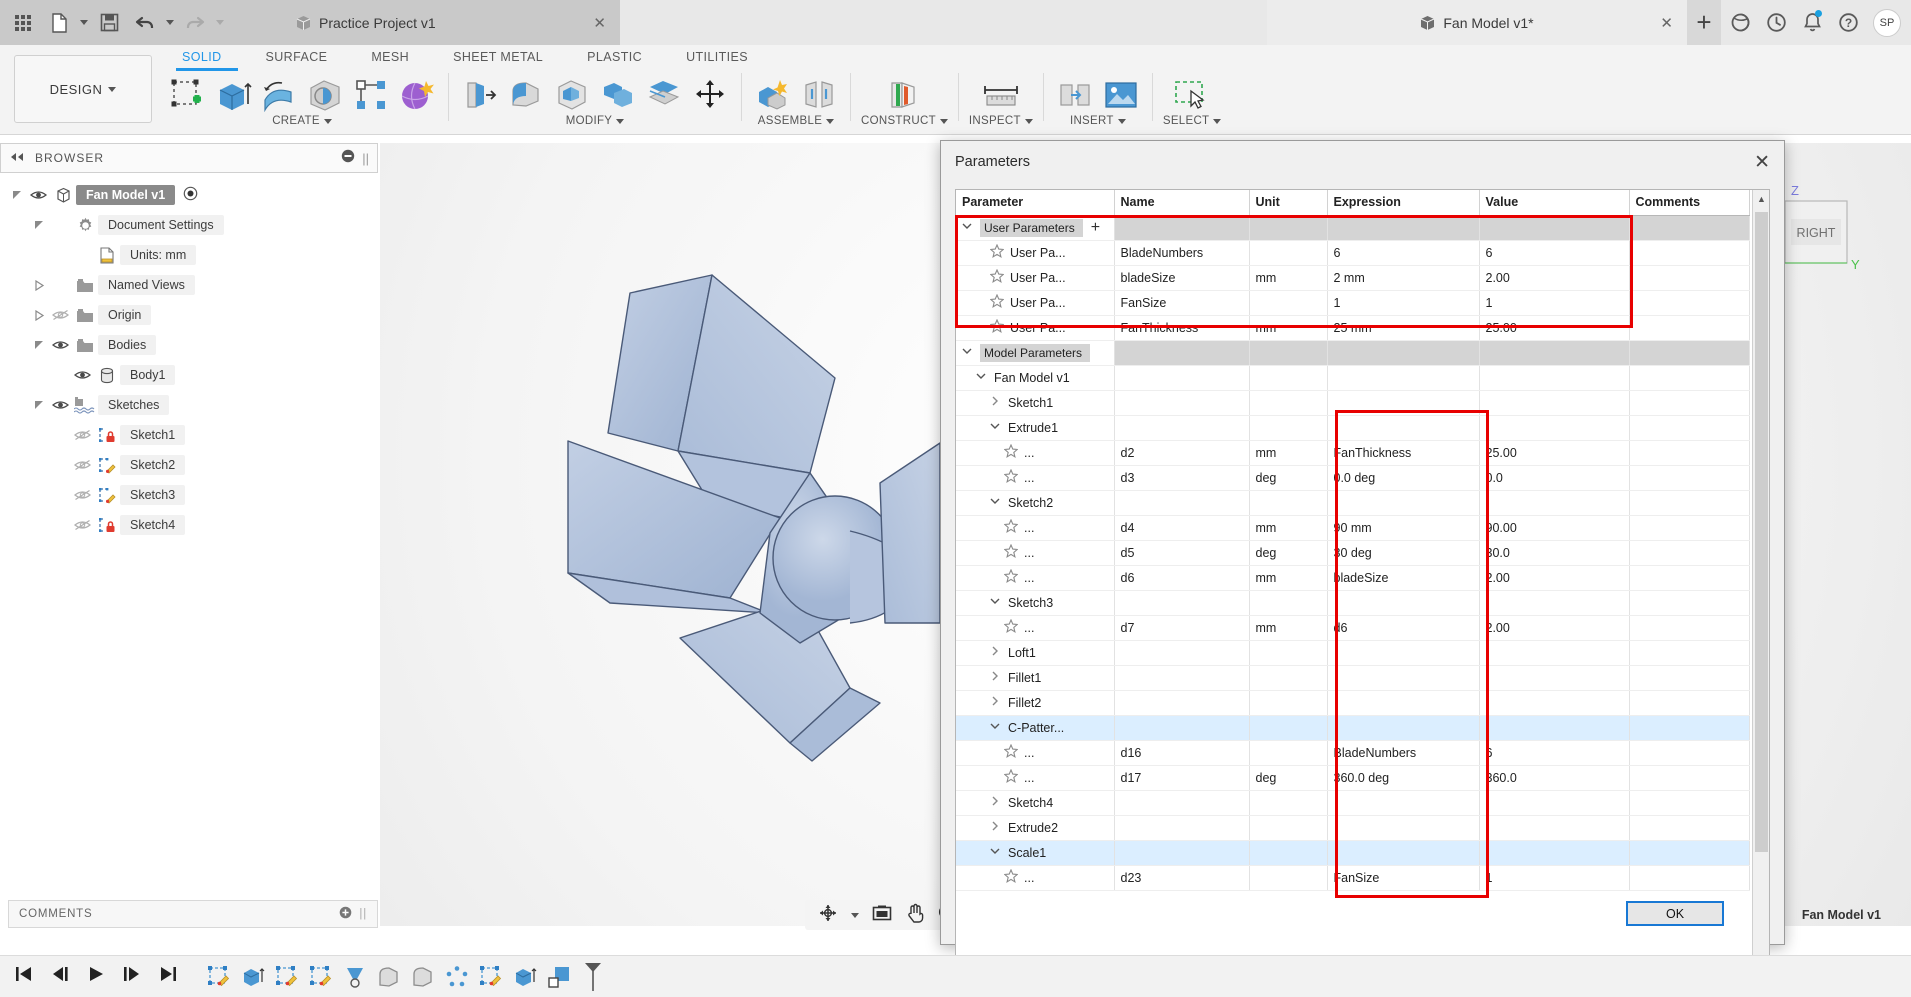  I want to click on table-row-d16: ... d16 BladeNumbers 6, so click(1353, 753).